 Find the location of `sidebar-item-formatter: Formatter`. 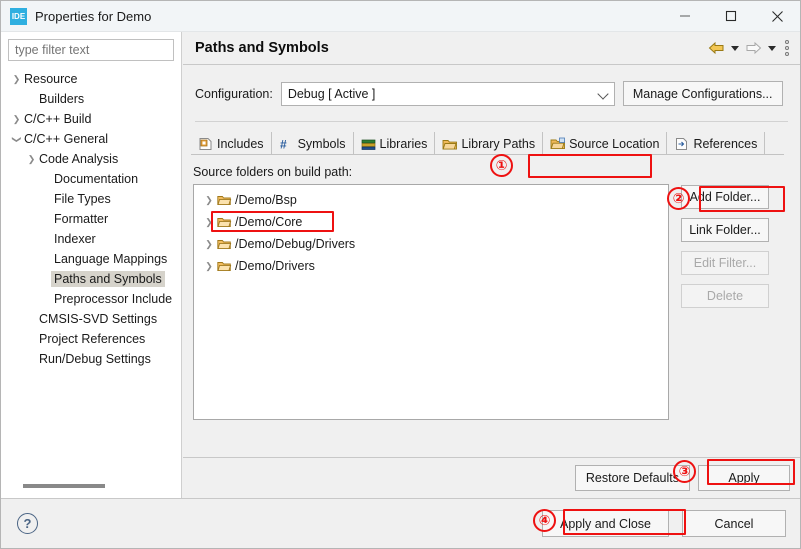

sidebar-item-formatter: Formatter is located at coordinates (91, 219).